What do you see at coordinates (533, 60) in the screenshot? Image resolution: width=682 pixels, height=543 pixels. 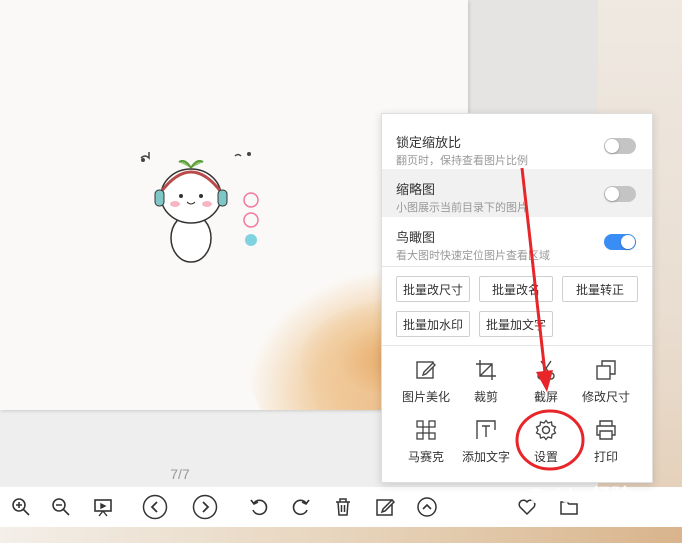 I see `side-strip` at bounding box center [533, 60].